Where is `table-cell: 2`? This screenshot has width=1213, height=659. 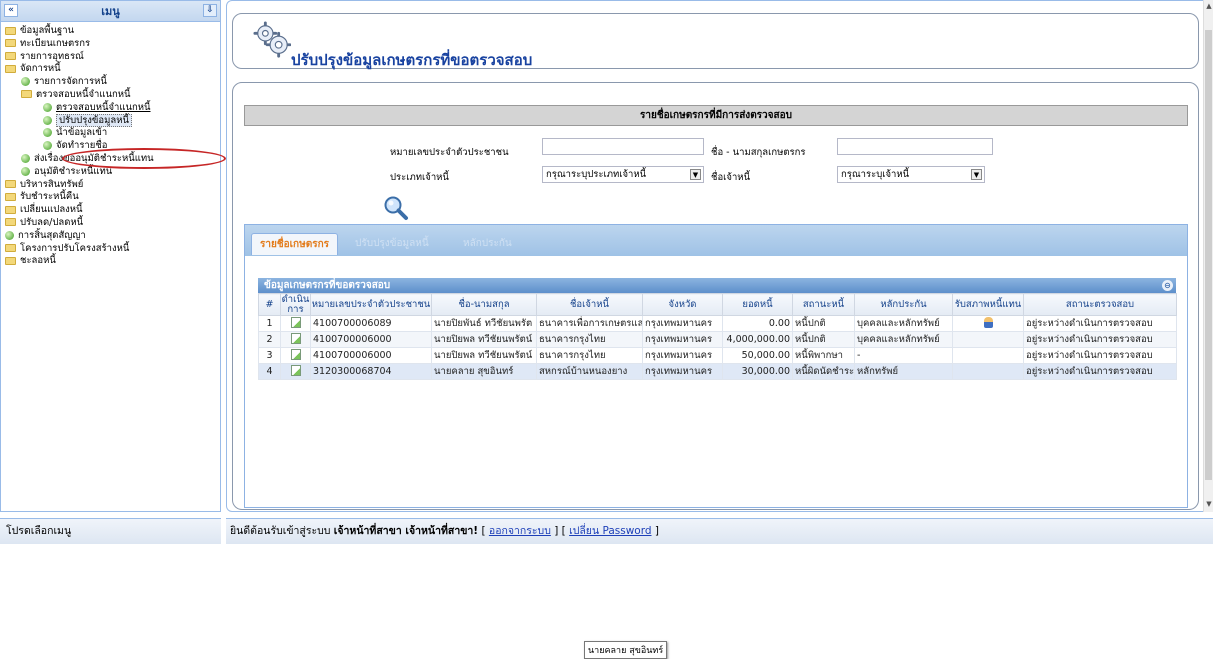
table-cell: 2 is located at coordinates (269, 339).